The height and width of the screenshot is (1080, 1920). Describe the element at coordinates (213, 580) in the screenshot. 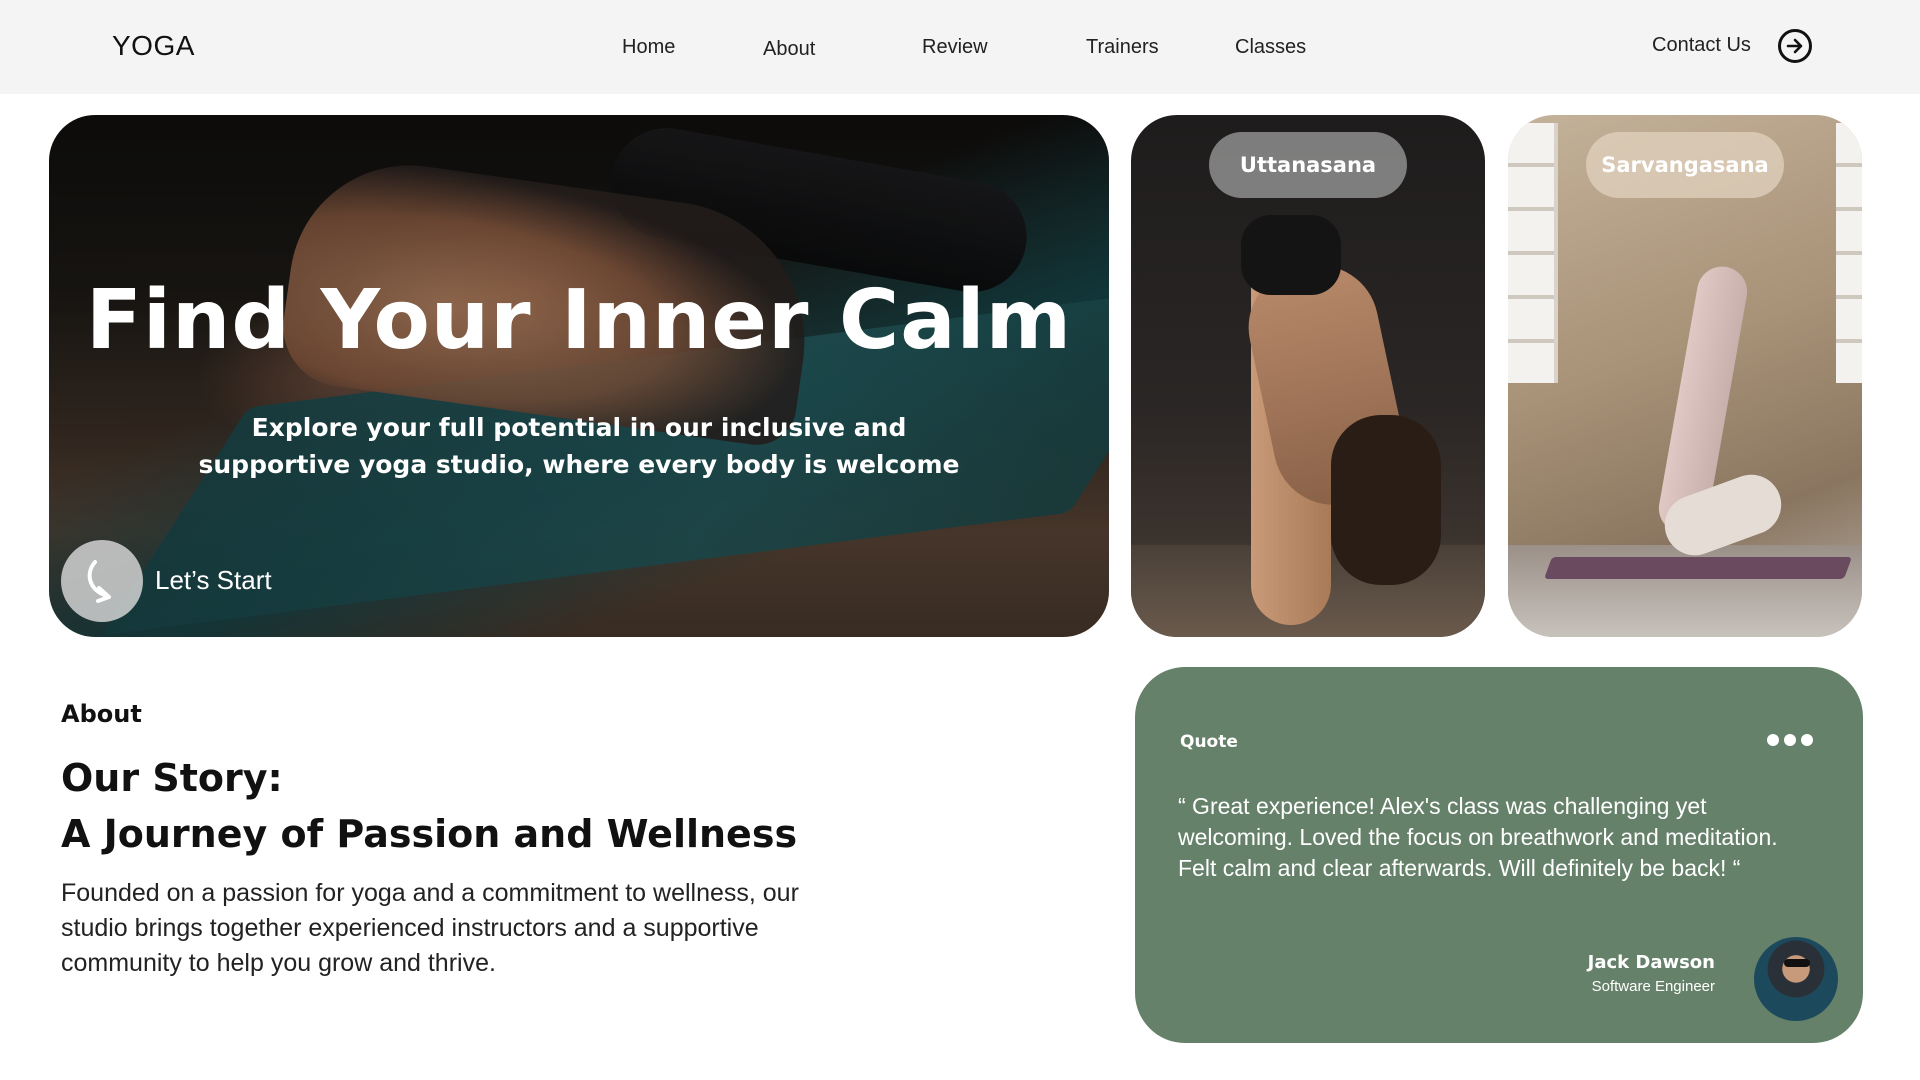

I see `lets-start-label: Let’s Start` at that location.